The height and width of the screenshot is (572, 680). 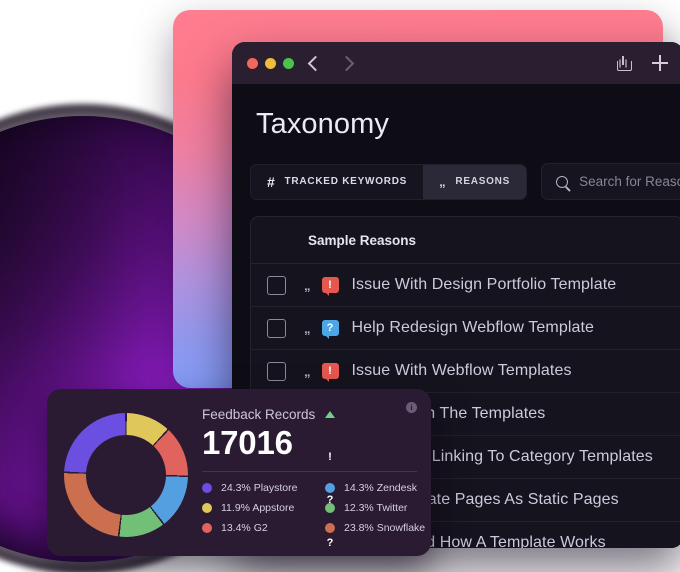 I want to click on page-title: Taxonomy, so click(x=322, y=124).